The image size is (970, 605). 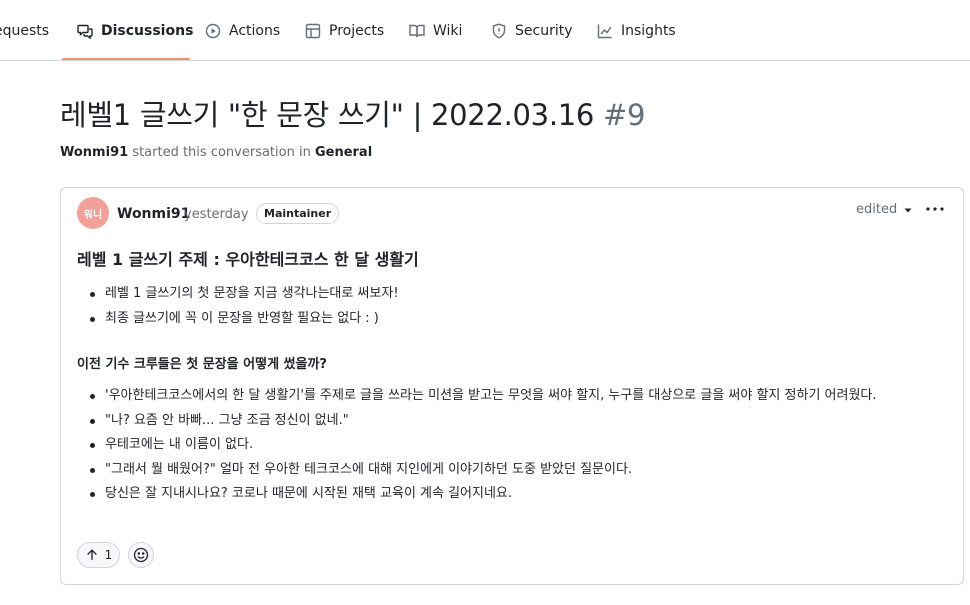 I want to click on list-item: 최종 글쓰기에 꼭 이 문장을 반영할 필요는 없다 : ), so click(x=507, y=319).